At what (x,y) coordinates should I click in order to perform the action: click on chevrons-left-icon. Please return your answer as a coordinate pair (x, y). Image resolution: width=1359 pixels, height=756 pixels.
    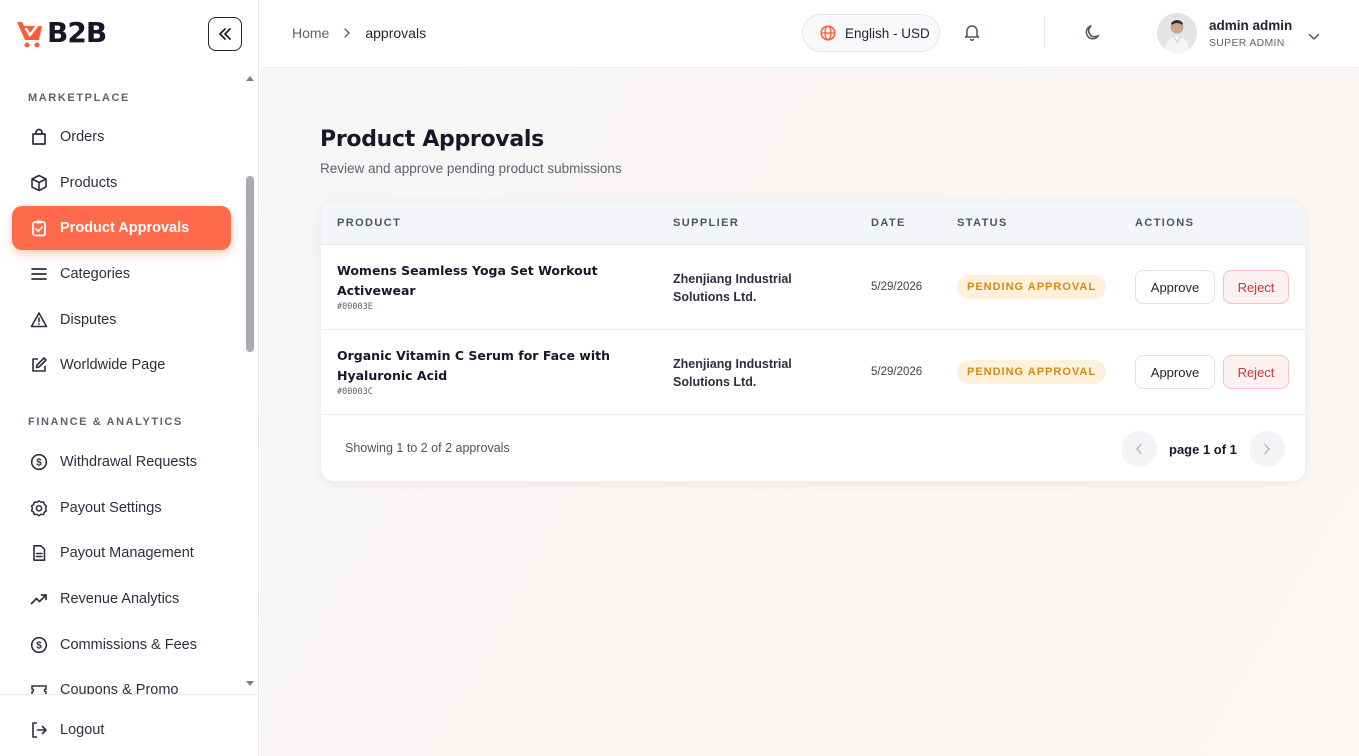
    Looking at the image, I should click on (225, 34).